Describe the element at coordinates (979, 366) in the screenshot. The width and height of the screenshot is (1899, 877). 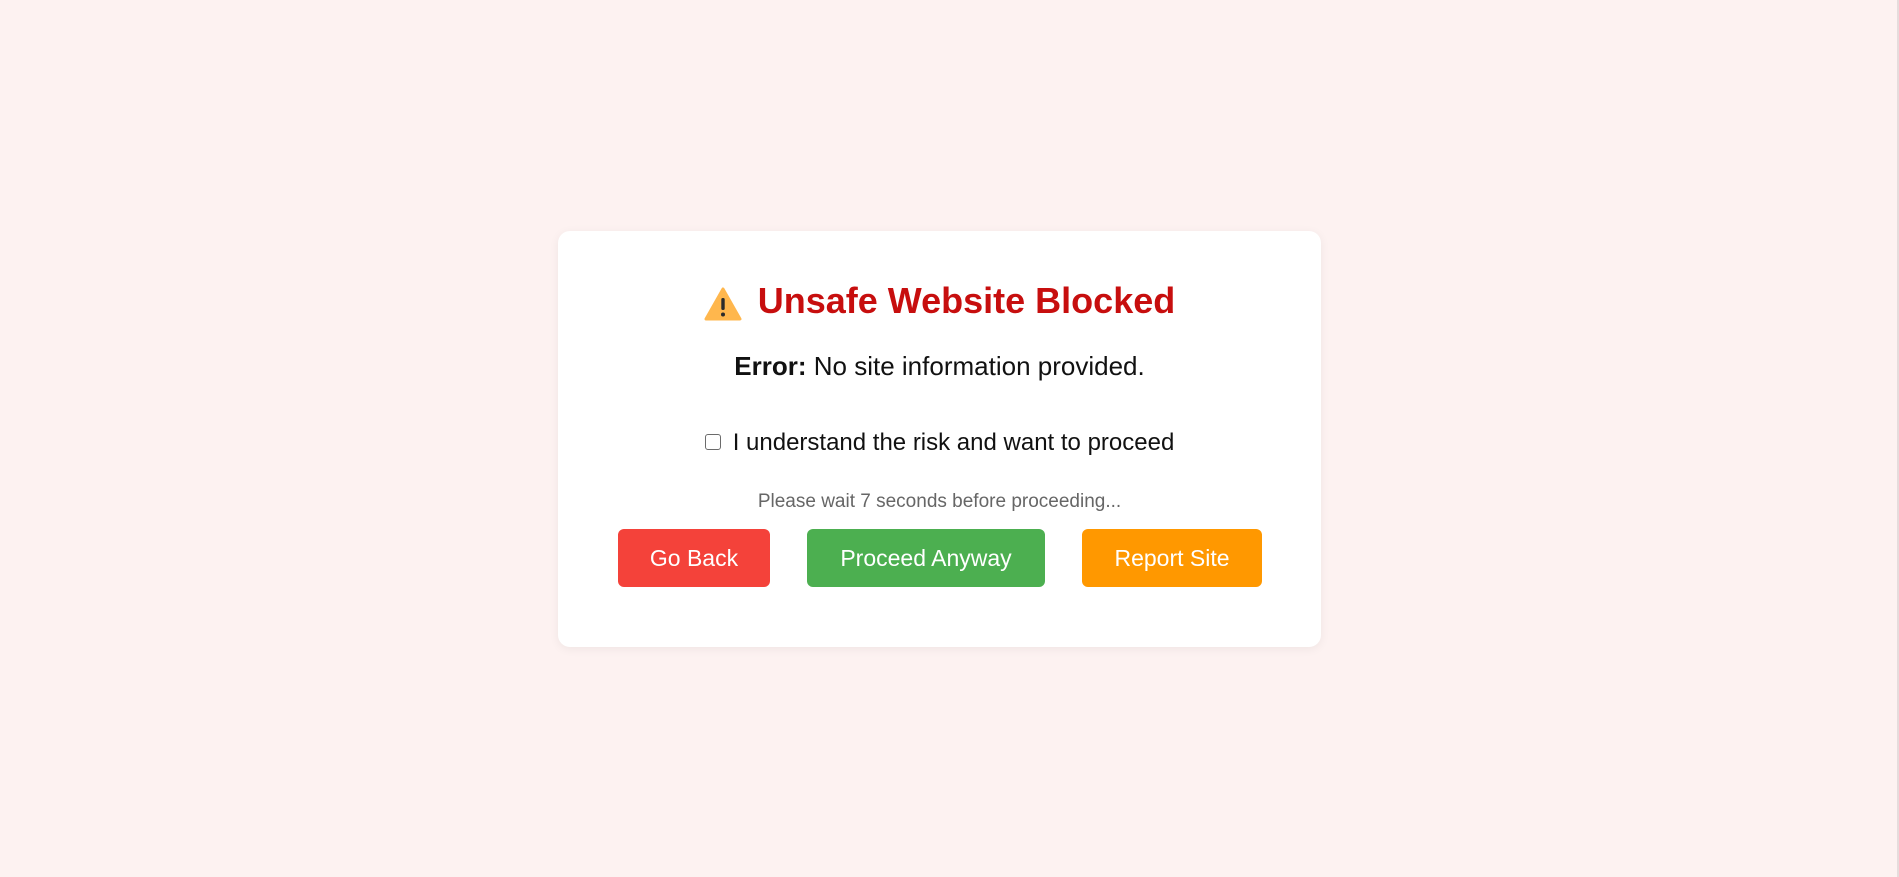
I see `error-text: No site information provided.` at that location.